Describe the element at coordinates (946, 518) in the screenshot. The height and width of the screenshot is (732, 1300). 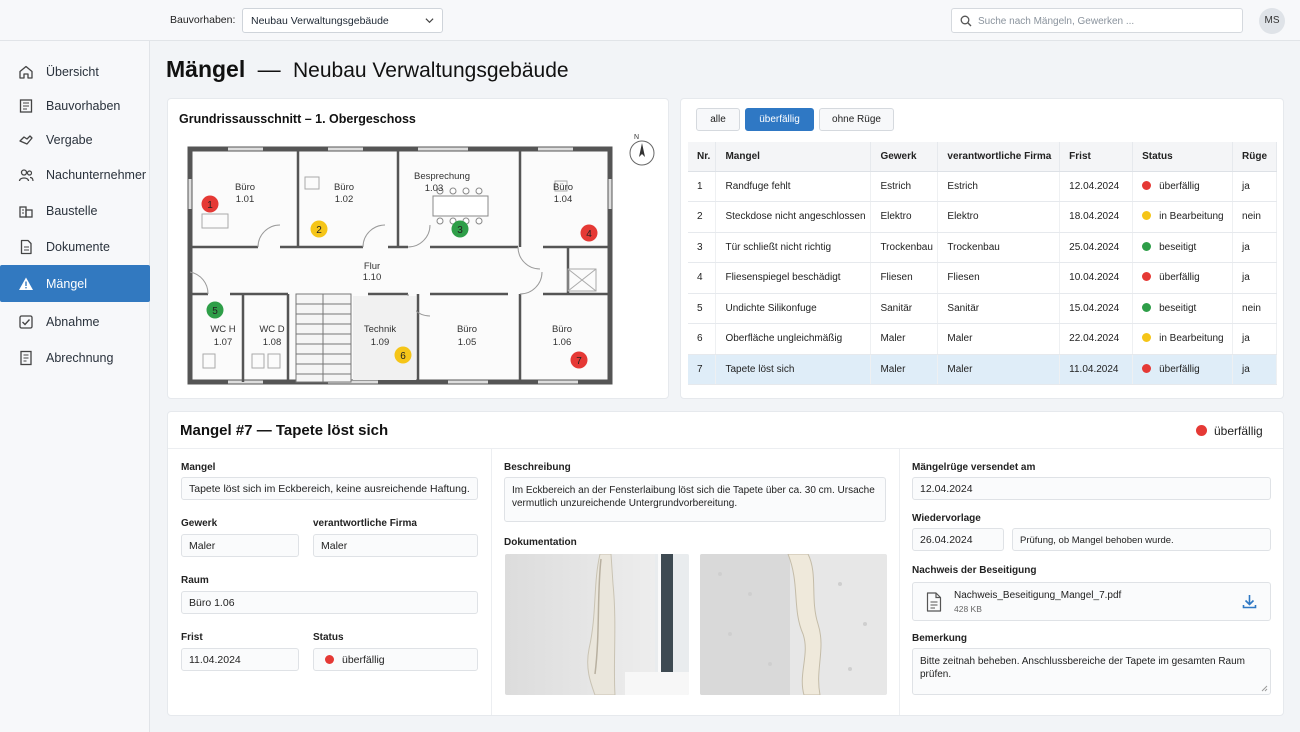
I see `wiedervorlage-label: Wiedervorlage` at that location.